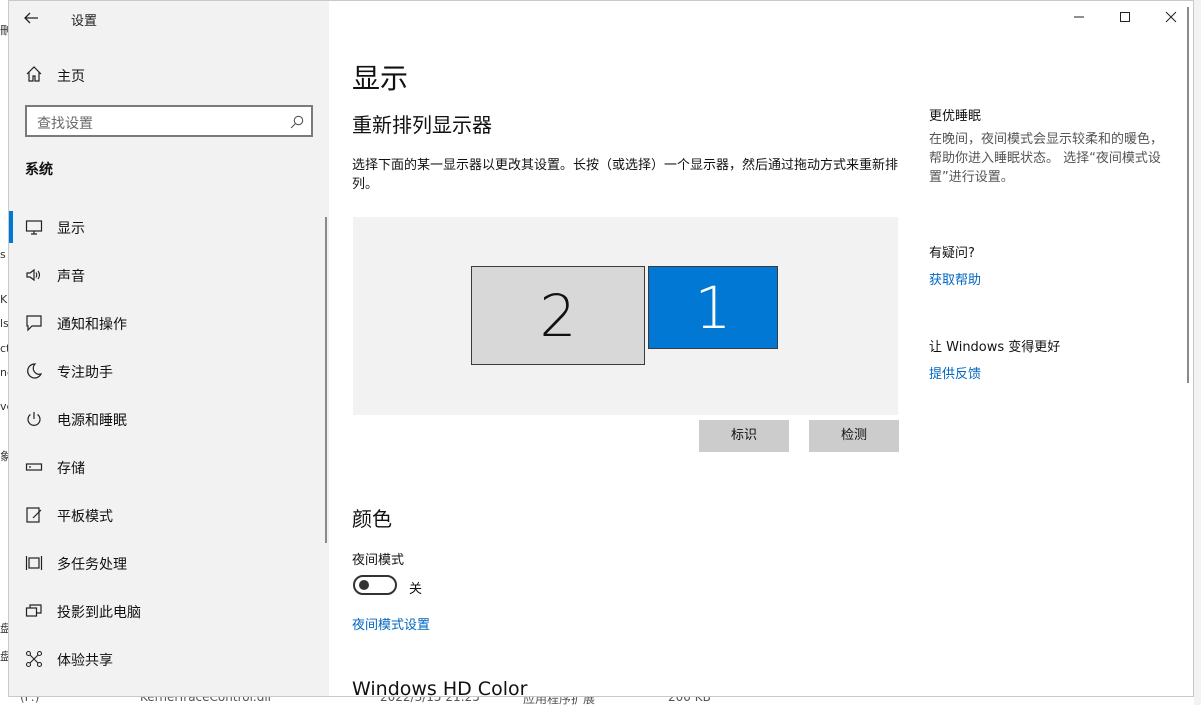 The image size is (1201, 705). Describe the element at coordinates (169, 515) in the screenshot. I see `sidebar-item-tablet-mode: 平板模式` at that location.